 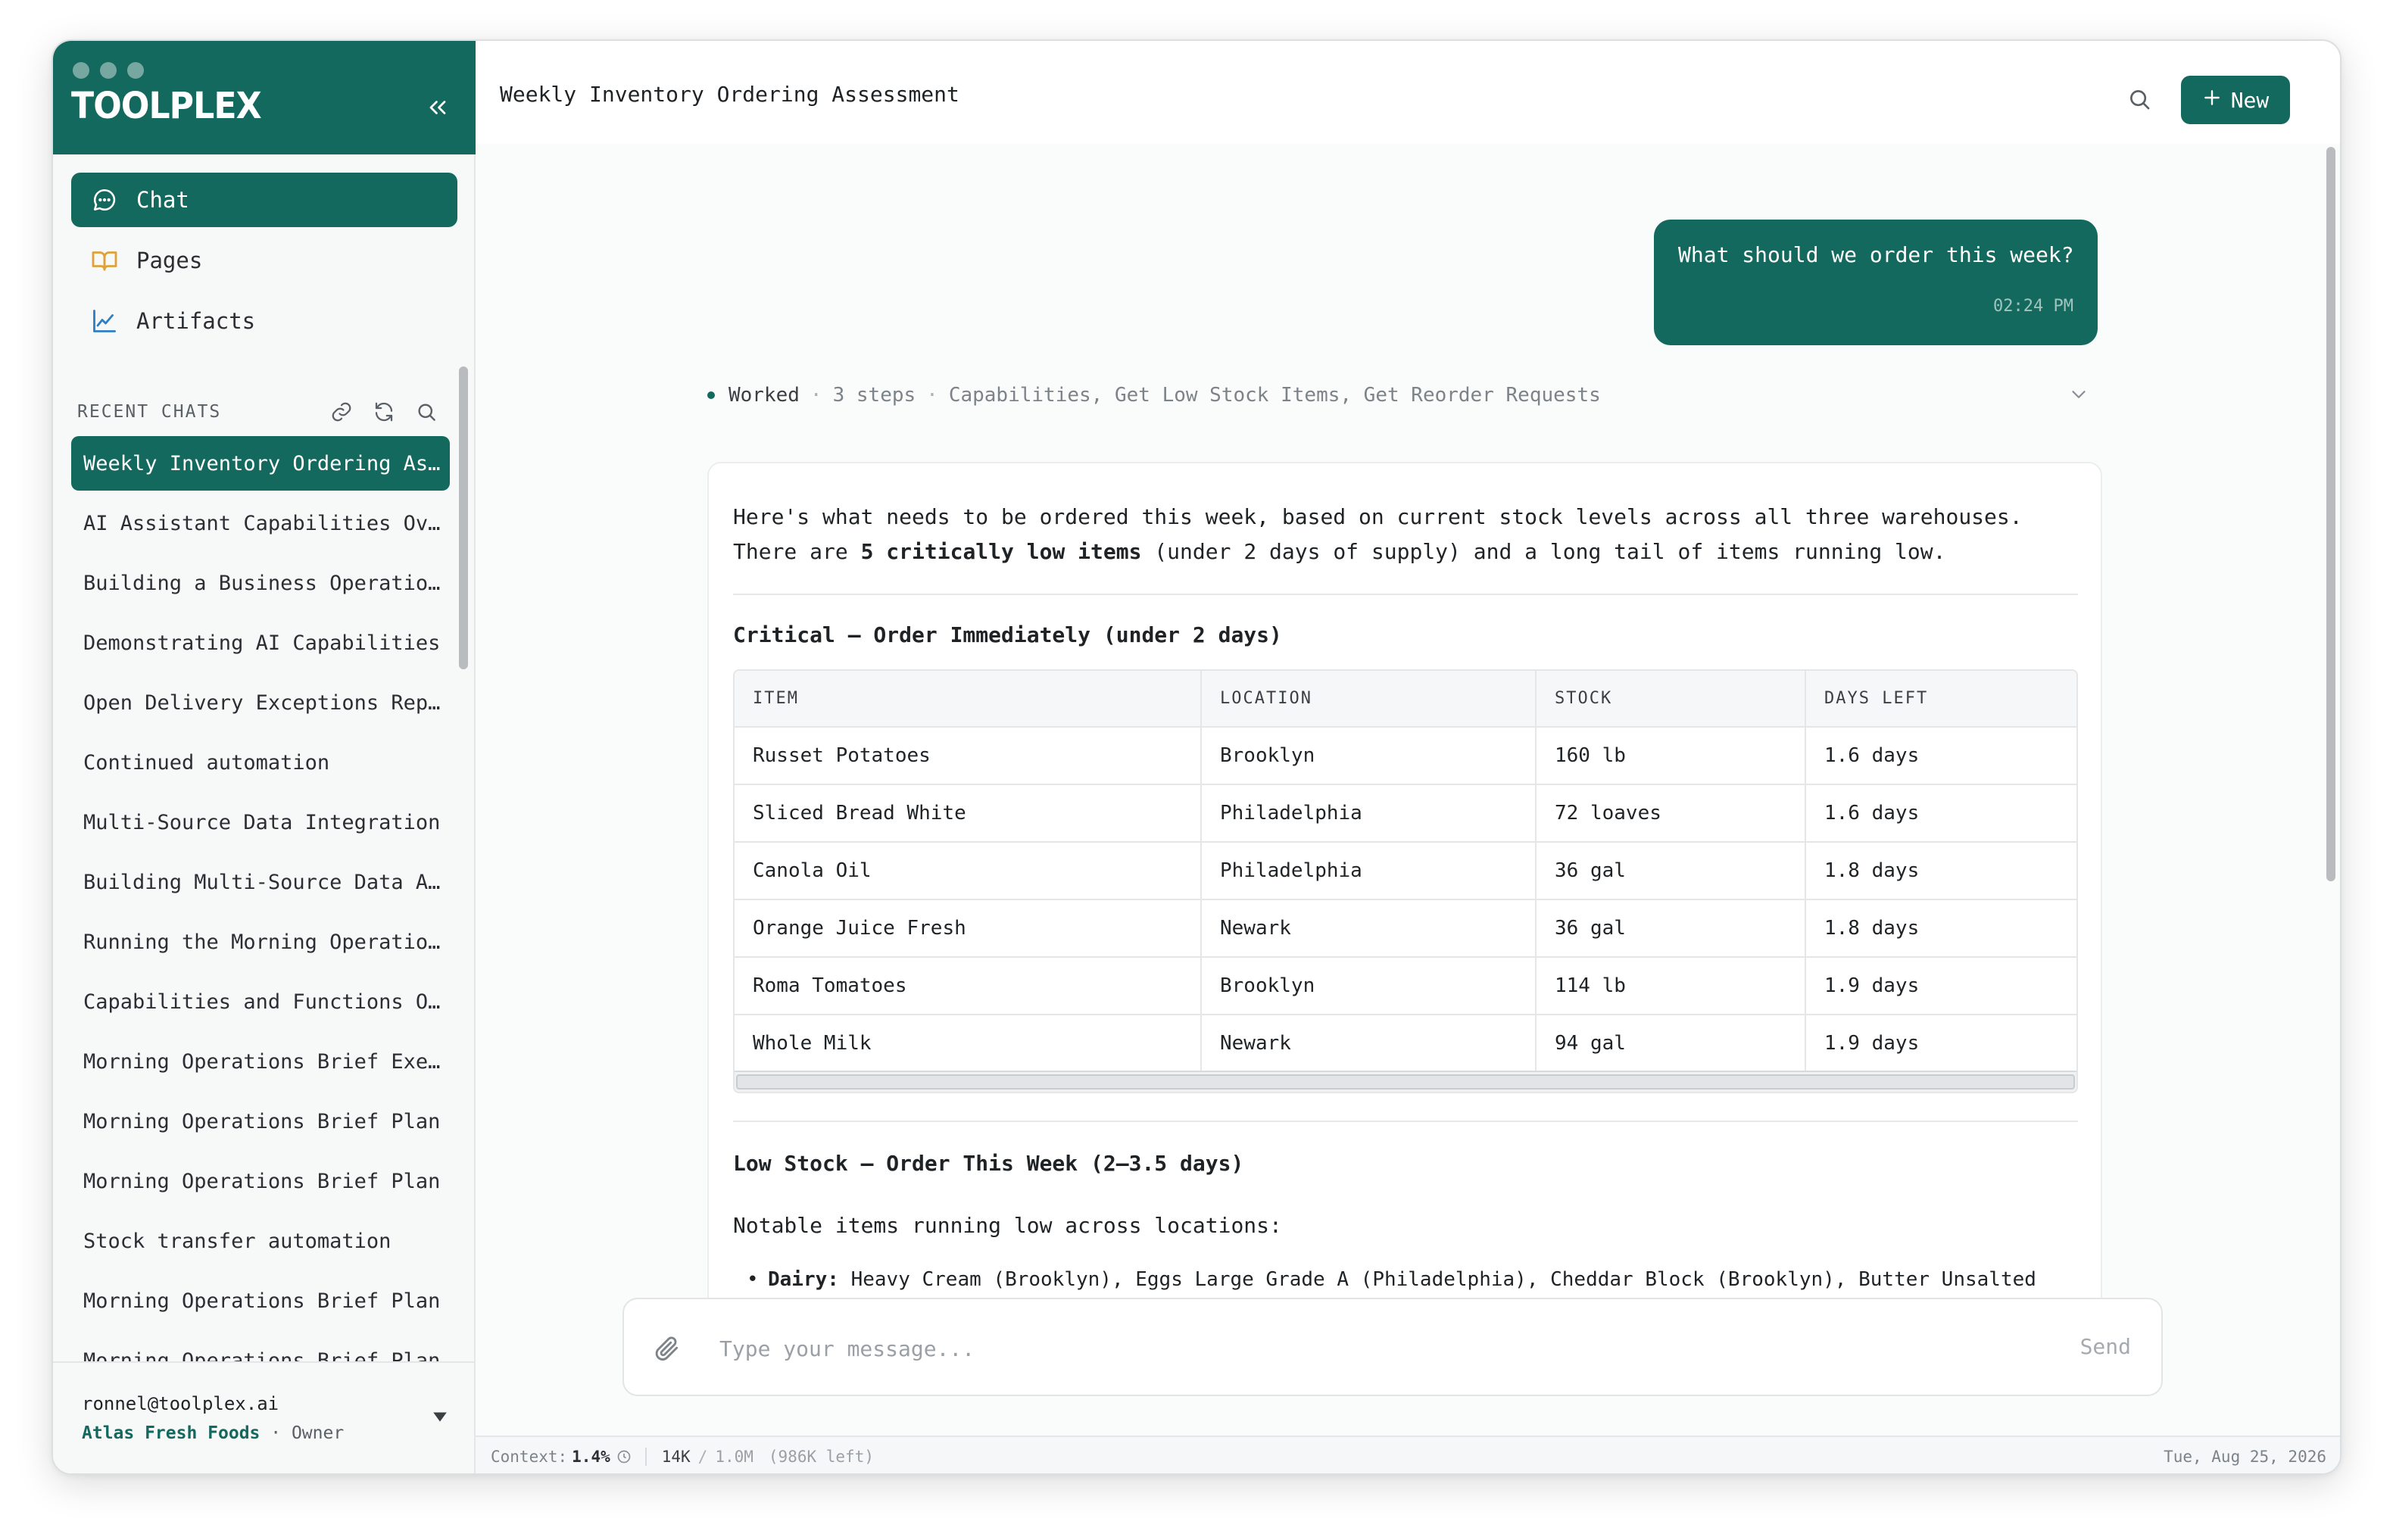 I want to click on cell-stock: 72 loaves, so click(x=1671, y=814).